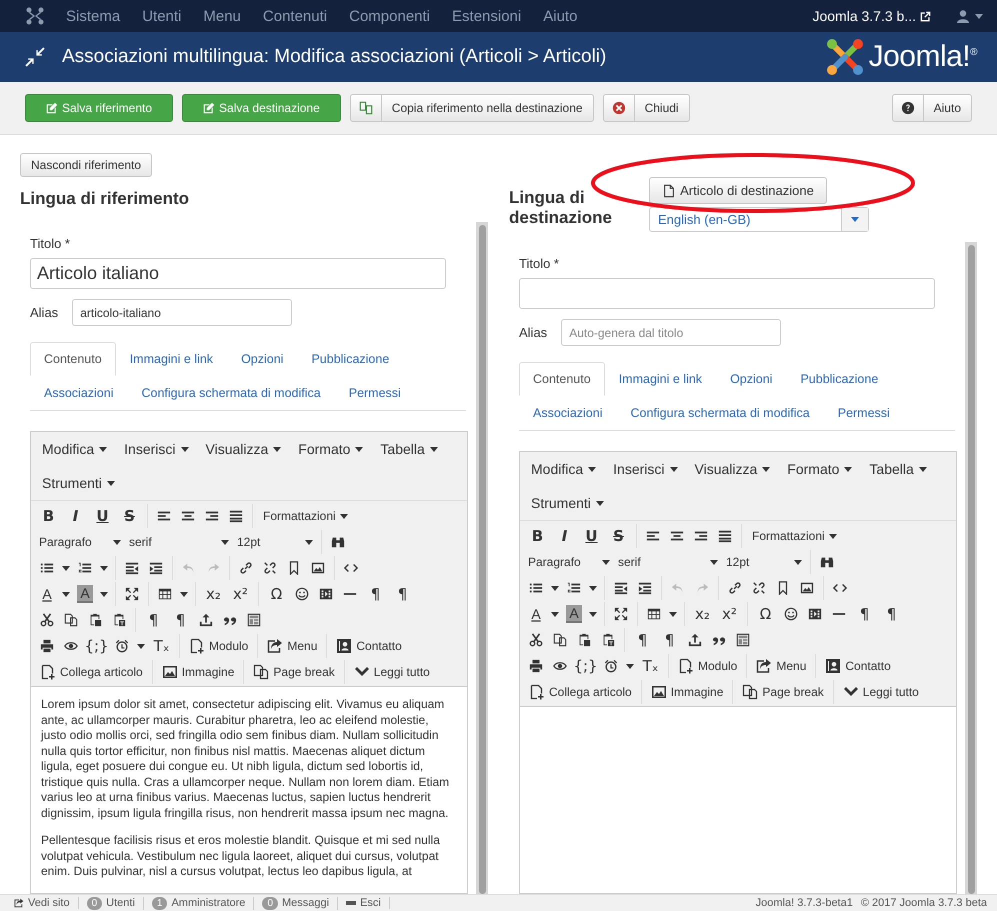 The image size is (997, 911). I want to click on status-link: 0 Utenti, so click(115, 903).